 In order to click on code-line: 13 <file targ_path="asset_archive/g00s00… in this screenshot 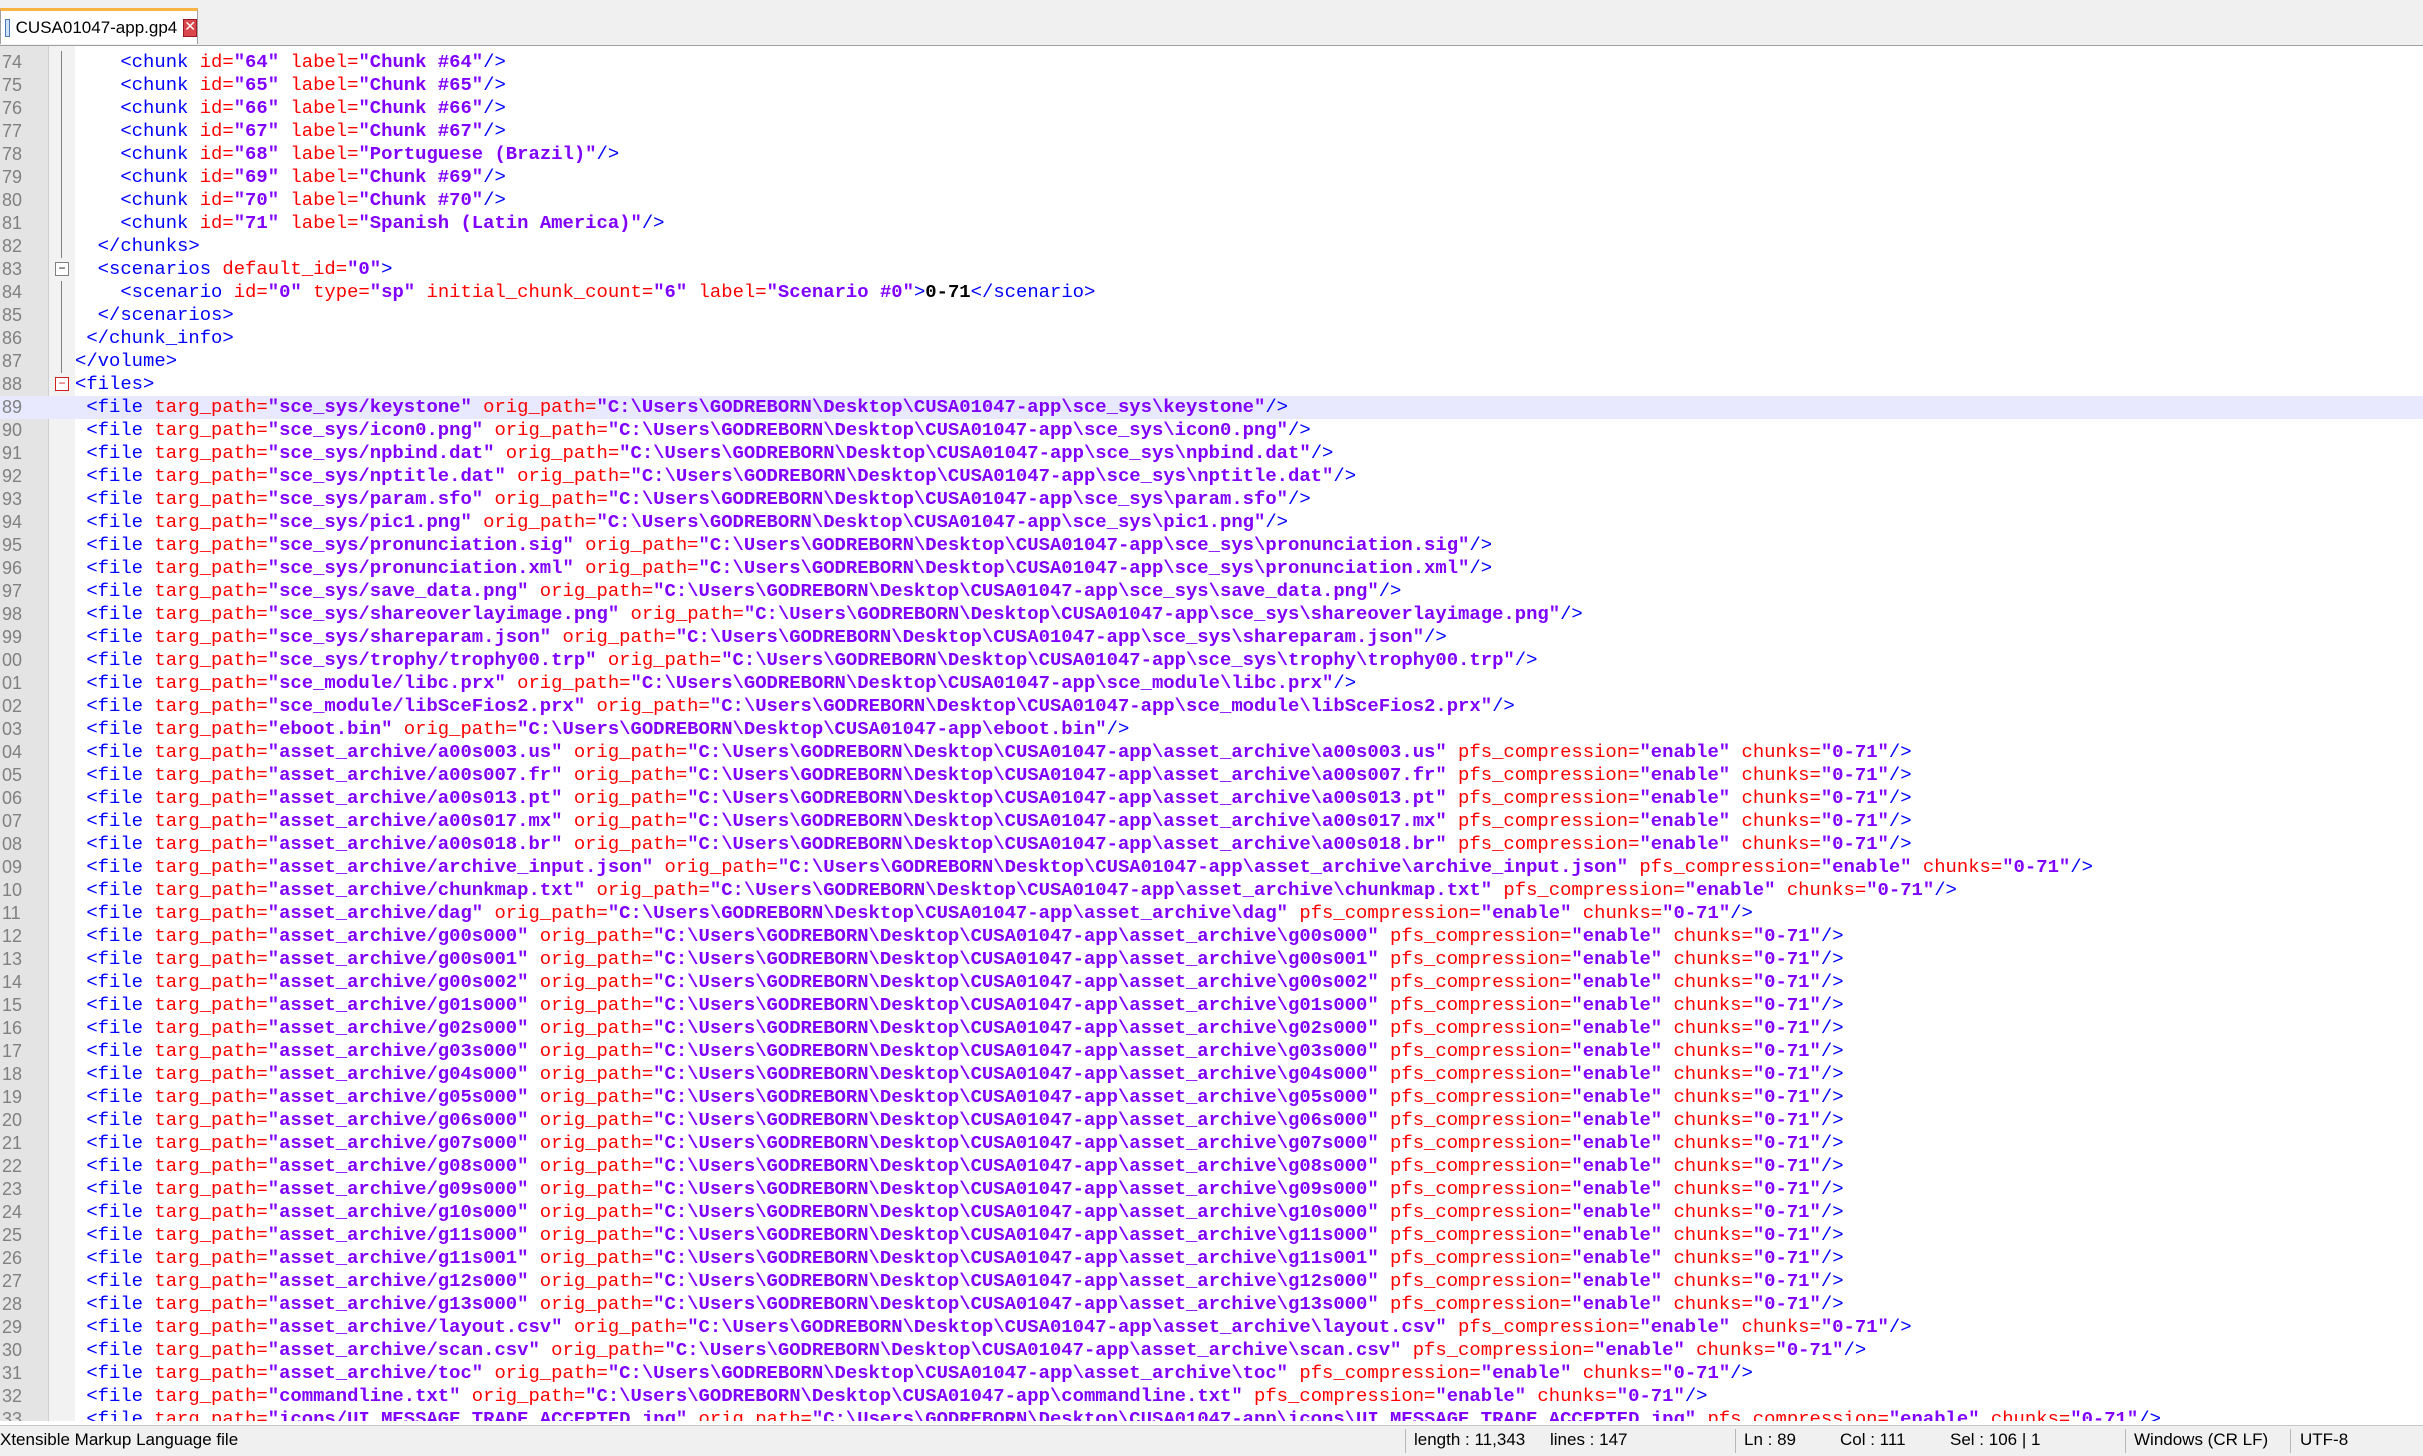, I will do `click(1211, 959)`.